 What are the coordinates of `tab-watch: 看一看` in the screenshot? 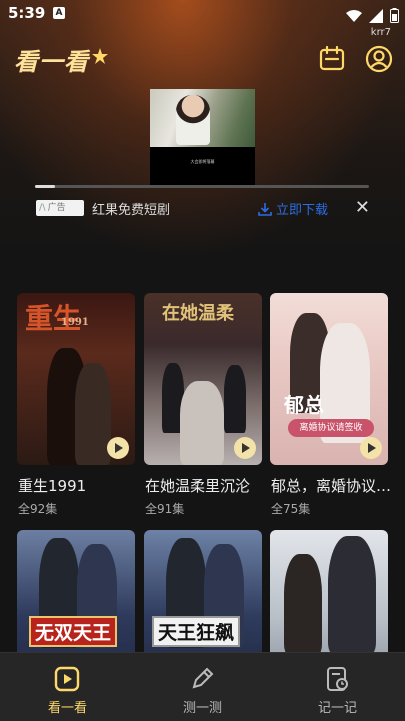 It's located at (67, 687).